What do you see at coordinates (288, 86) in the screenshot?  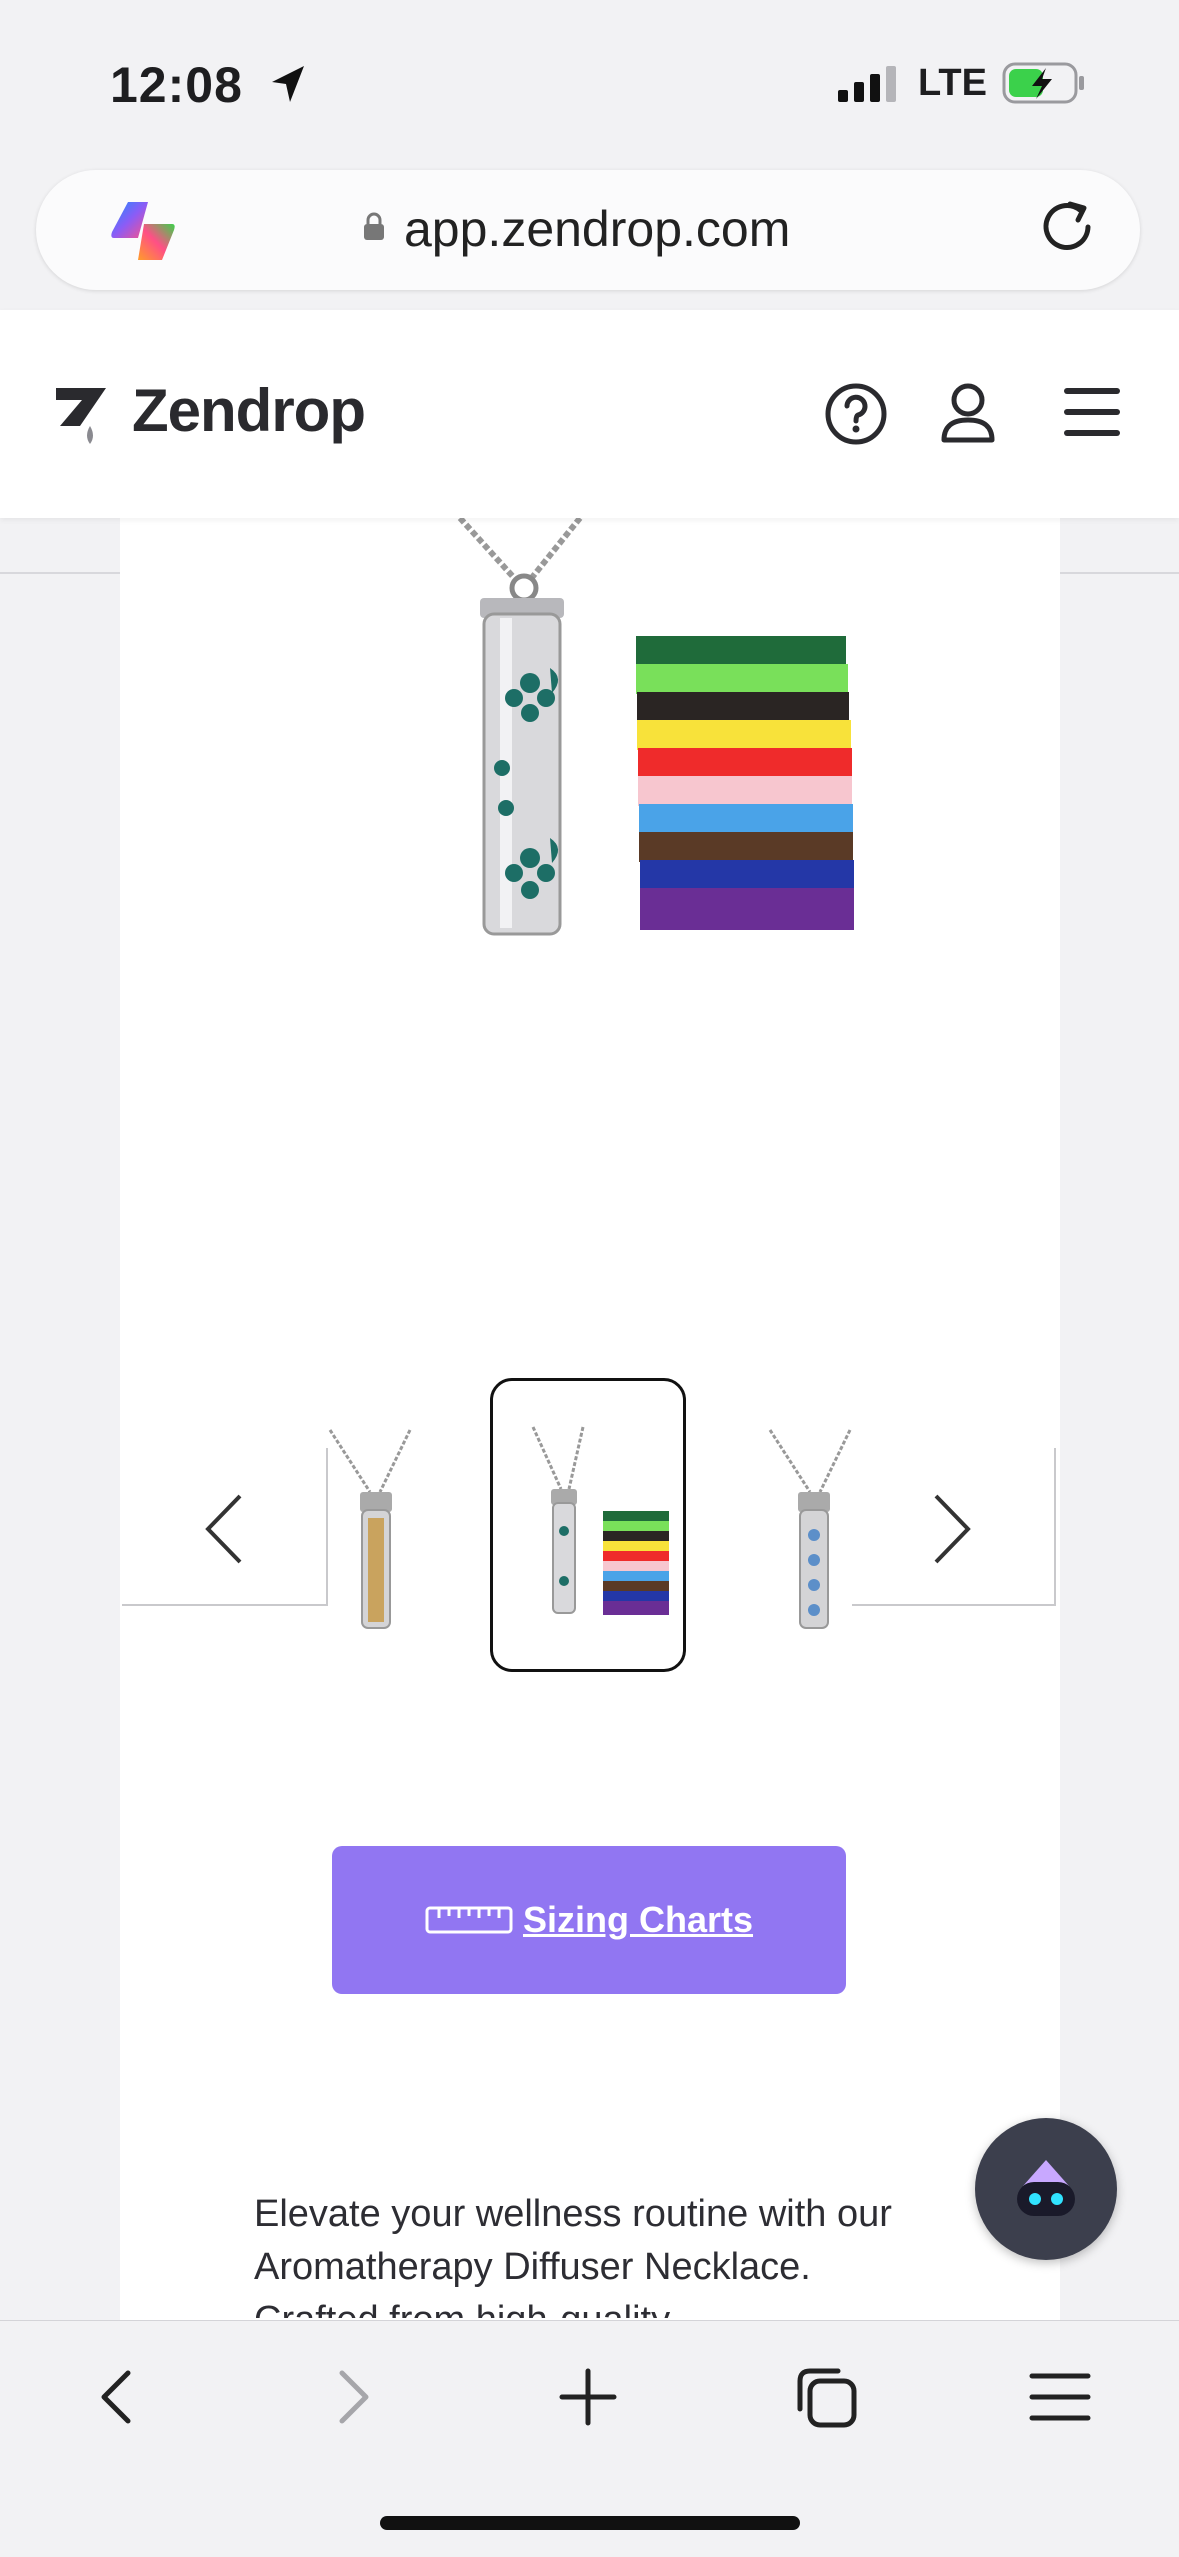 I see `location-arrow-icon` at bounding box center [288, 86].